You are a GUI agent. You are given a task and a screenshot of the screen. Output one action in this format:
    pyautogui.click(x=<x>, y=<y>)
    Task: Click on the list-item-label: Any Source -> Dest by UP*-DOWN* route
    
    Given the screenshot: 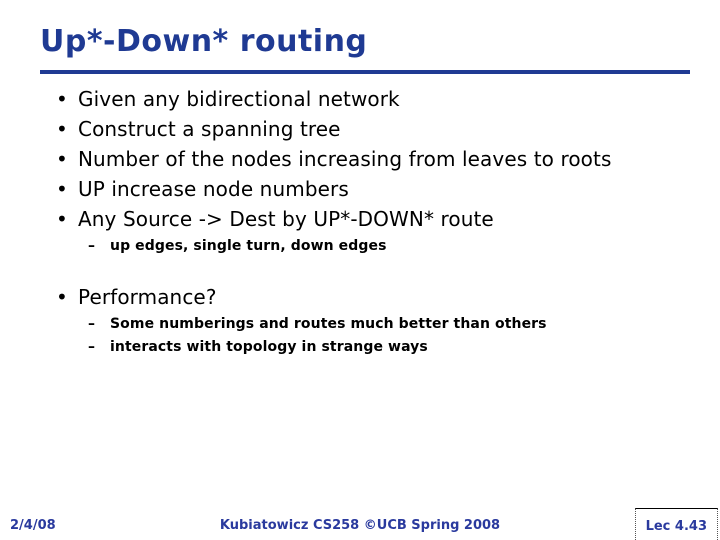 What is the action you would take?
    pyautogui.click(x=286, y=219)
    